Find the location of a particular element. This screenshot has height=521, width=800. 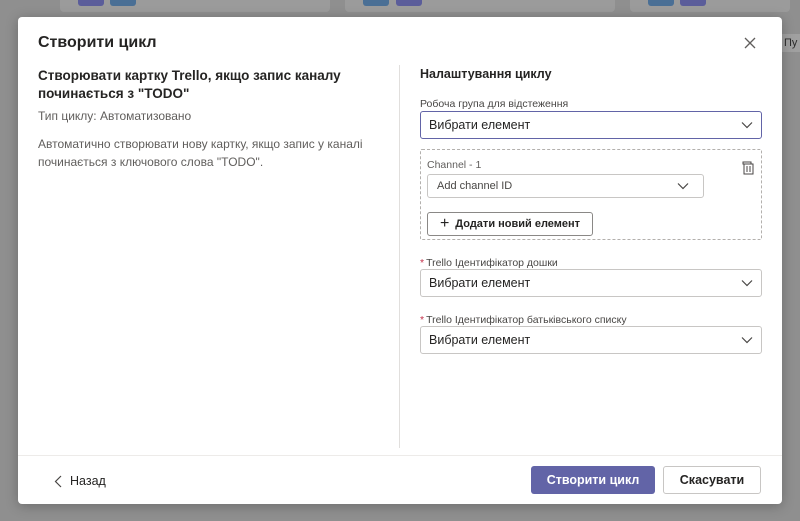

back-button: Назад is located at coordinates (80, 481).